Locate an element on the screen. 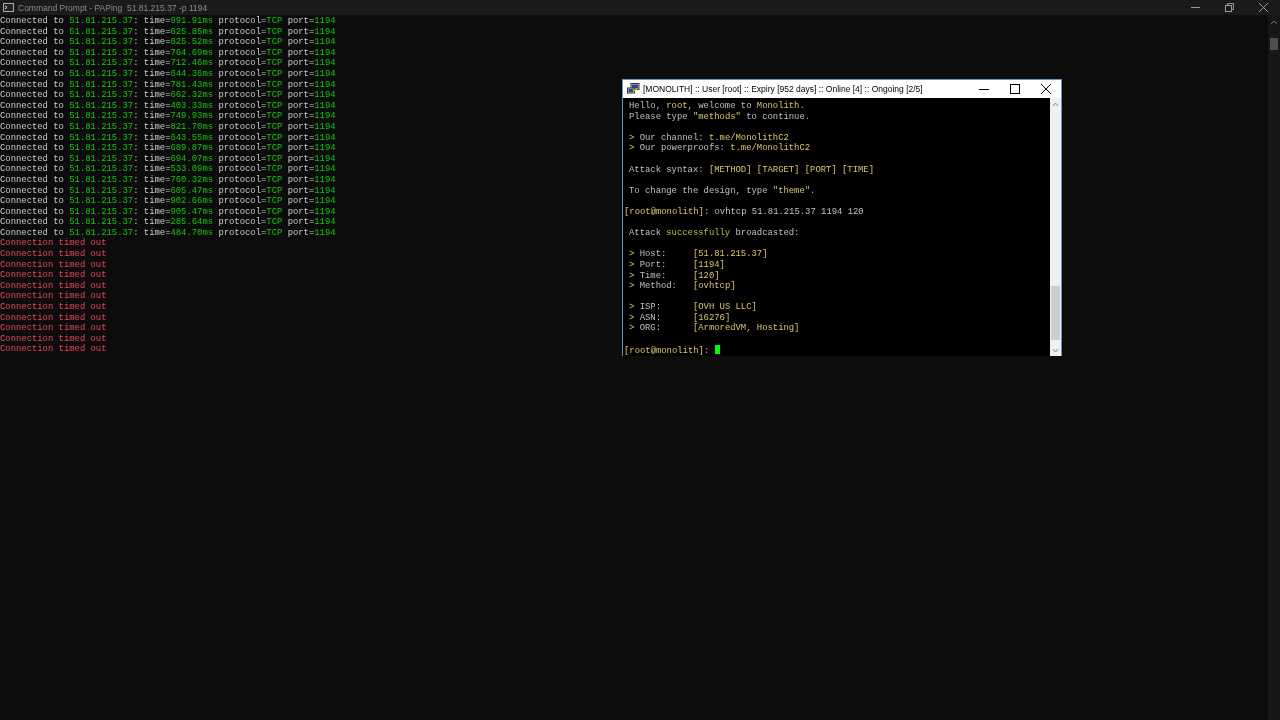 The width and height of the screenshot is (1280, 720). console-line: Connected to 51.81.215.37: time=625.85ms protocol=TCP port=1194 is located at coordinates (168, 31).